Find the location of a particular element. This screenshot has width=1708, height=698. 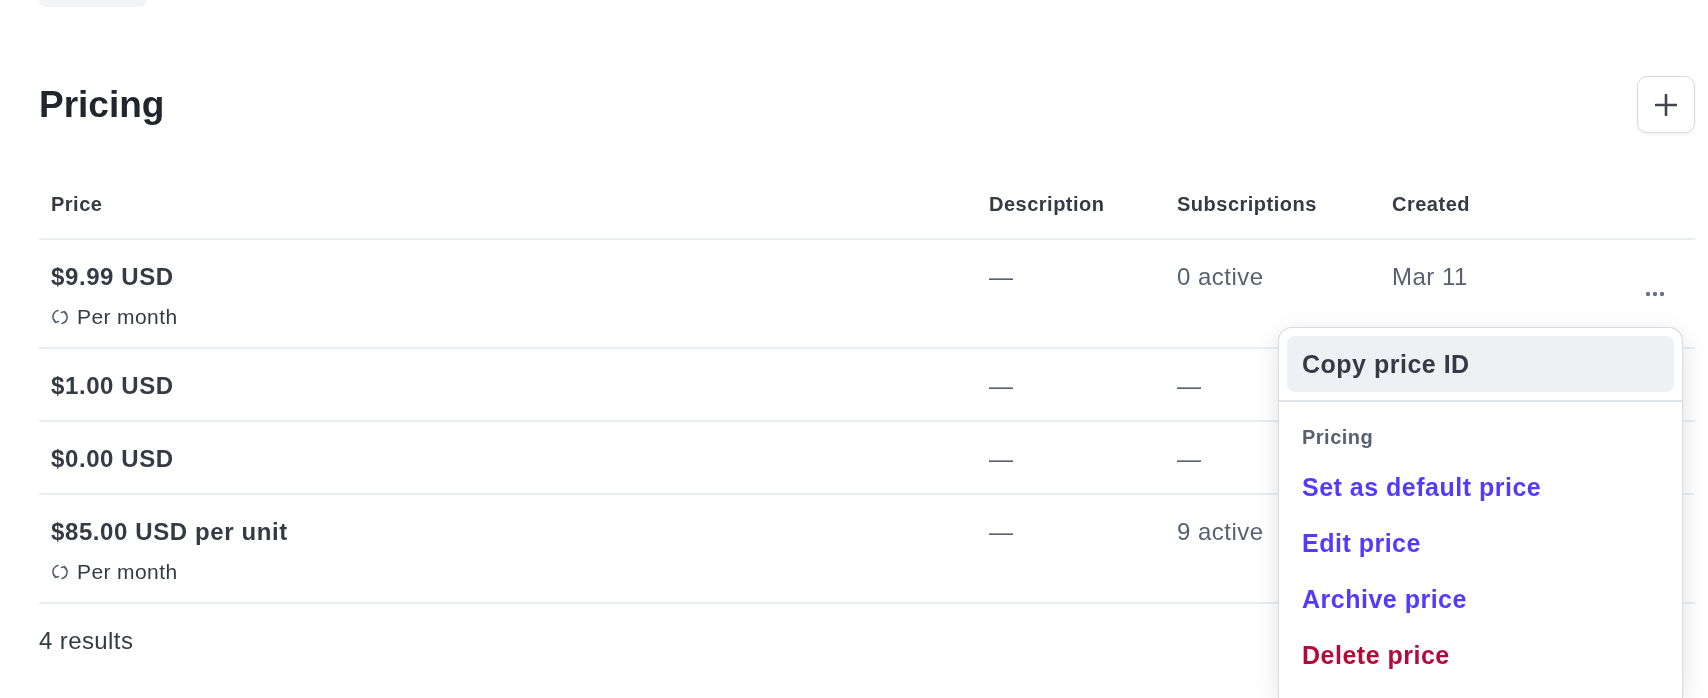

column-header: Subscriptions is located at coordinates (1247, 203).